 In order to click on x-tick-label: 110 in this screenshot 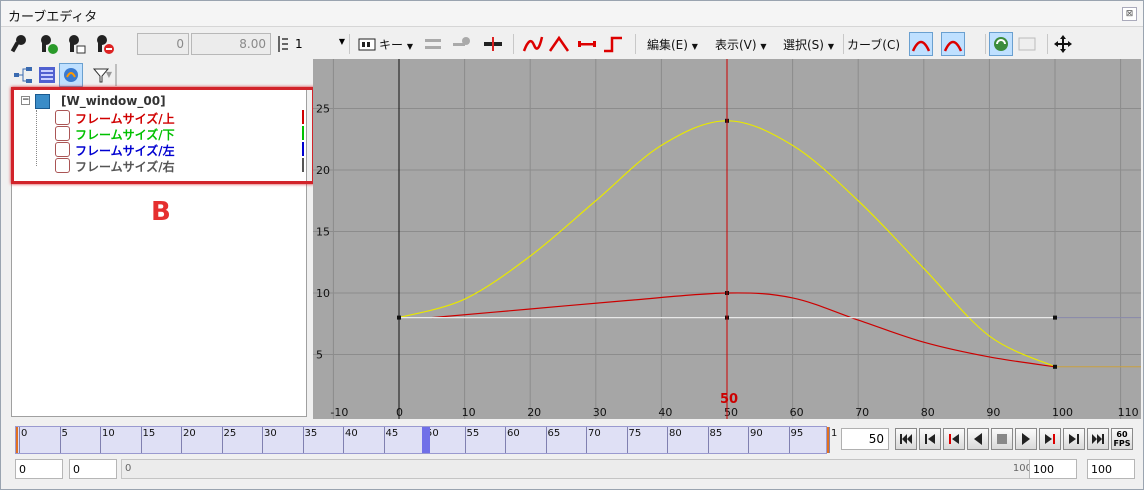, I will do `click(1128, 412)`.